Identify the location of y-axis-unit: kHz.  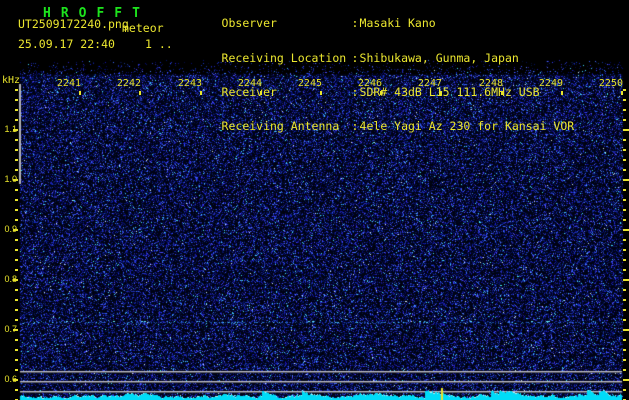
(11, 80).